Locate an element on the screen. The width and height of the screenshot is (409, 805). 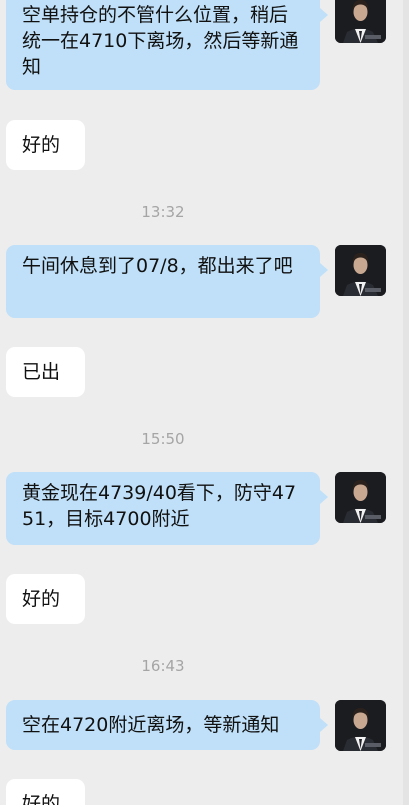
outgoing-message: 空在4720附近离场，等新通知 is located at coordinates (167, 725).